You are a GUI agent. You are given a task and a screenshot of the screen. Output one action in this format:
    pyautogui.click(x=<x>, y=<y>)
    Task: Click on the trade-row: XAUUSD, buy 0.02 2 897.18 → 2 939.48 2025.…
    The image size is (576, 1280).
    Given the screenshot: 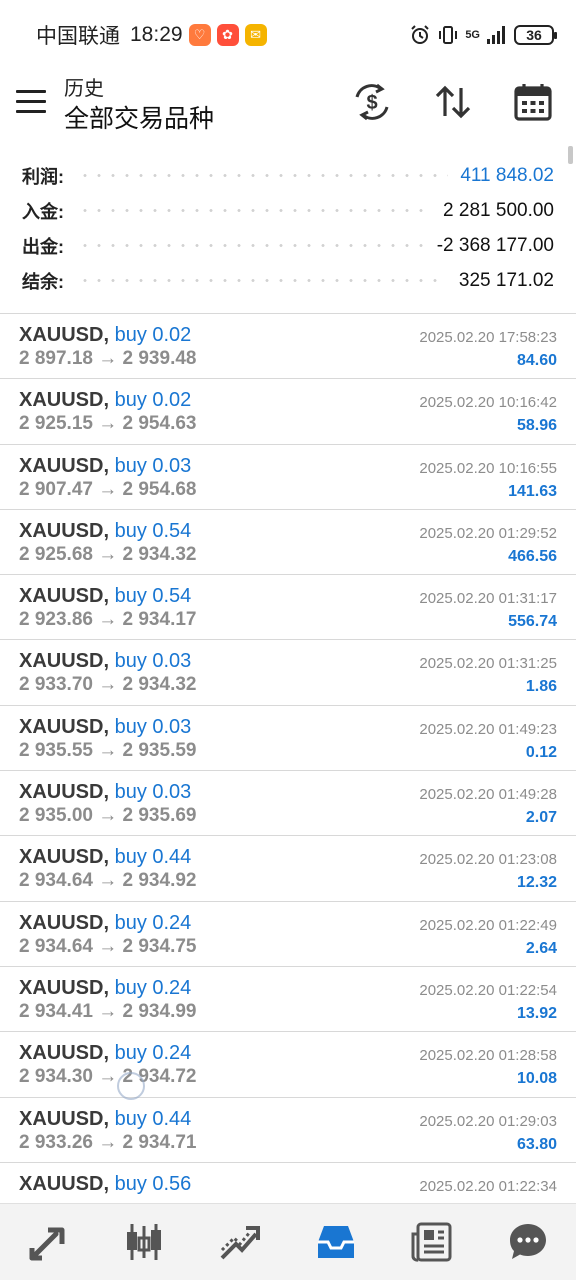 What is the action you would take?
    pyautogui.click(x=288, y=347)
    